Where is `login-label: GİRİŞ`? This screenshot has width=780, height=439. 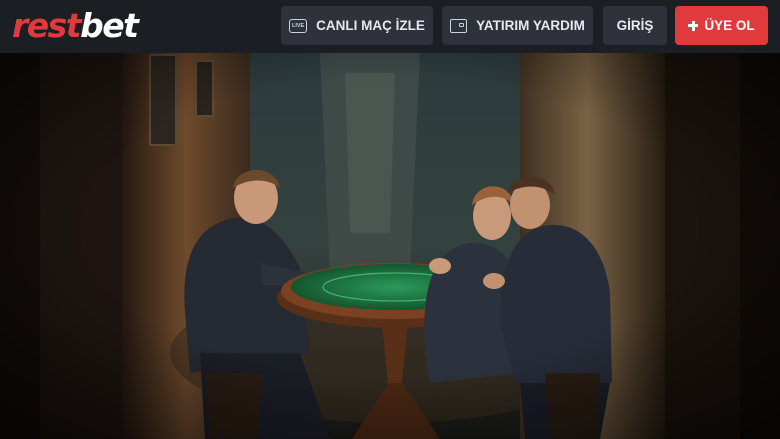 login-label: GİRİŞ is located at coordinates (635, 25).